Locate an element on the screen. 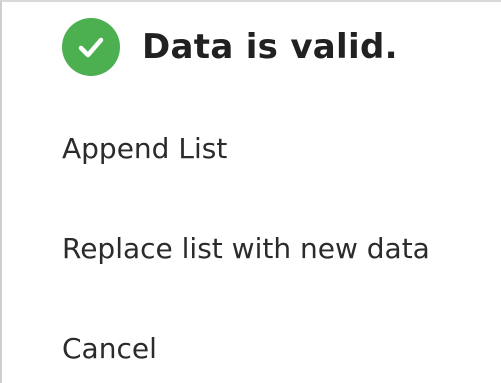  check-circle-icon is located at coordinates (91, 47).